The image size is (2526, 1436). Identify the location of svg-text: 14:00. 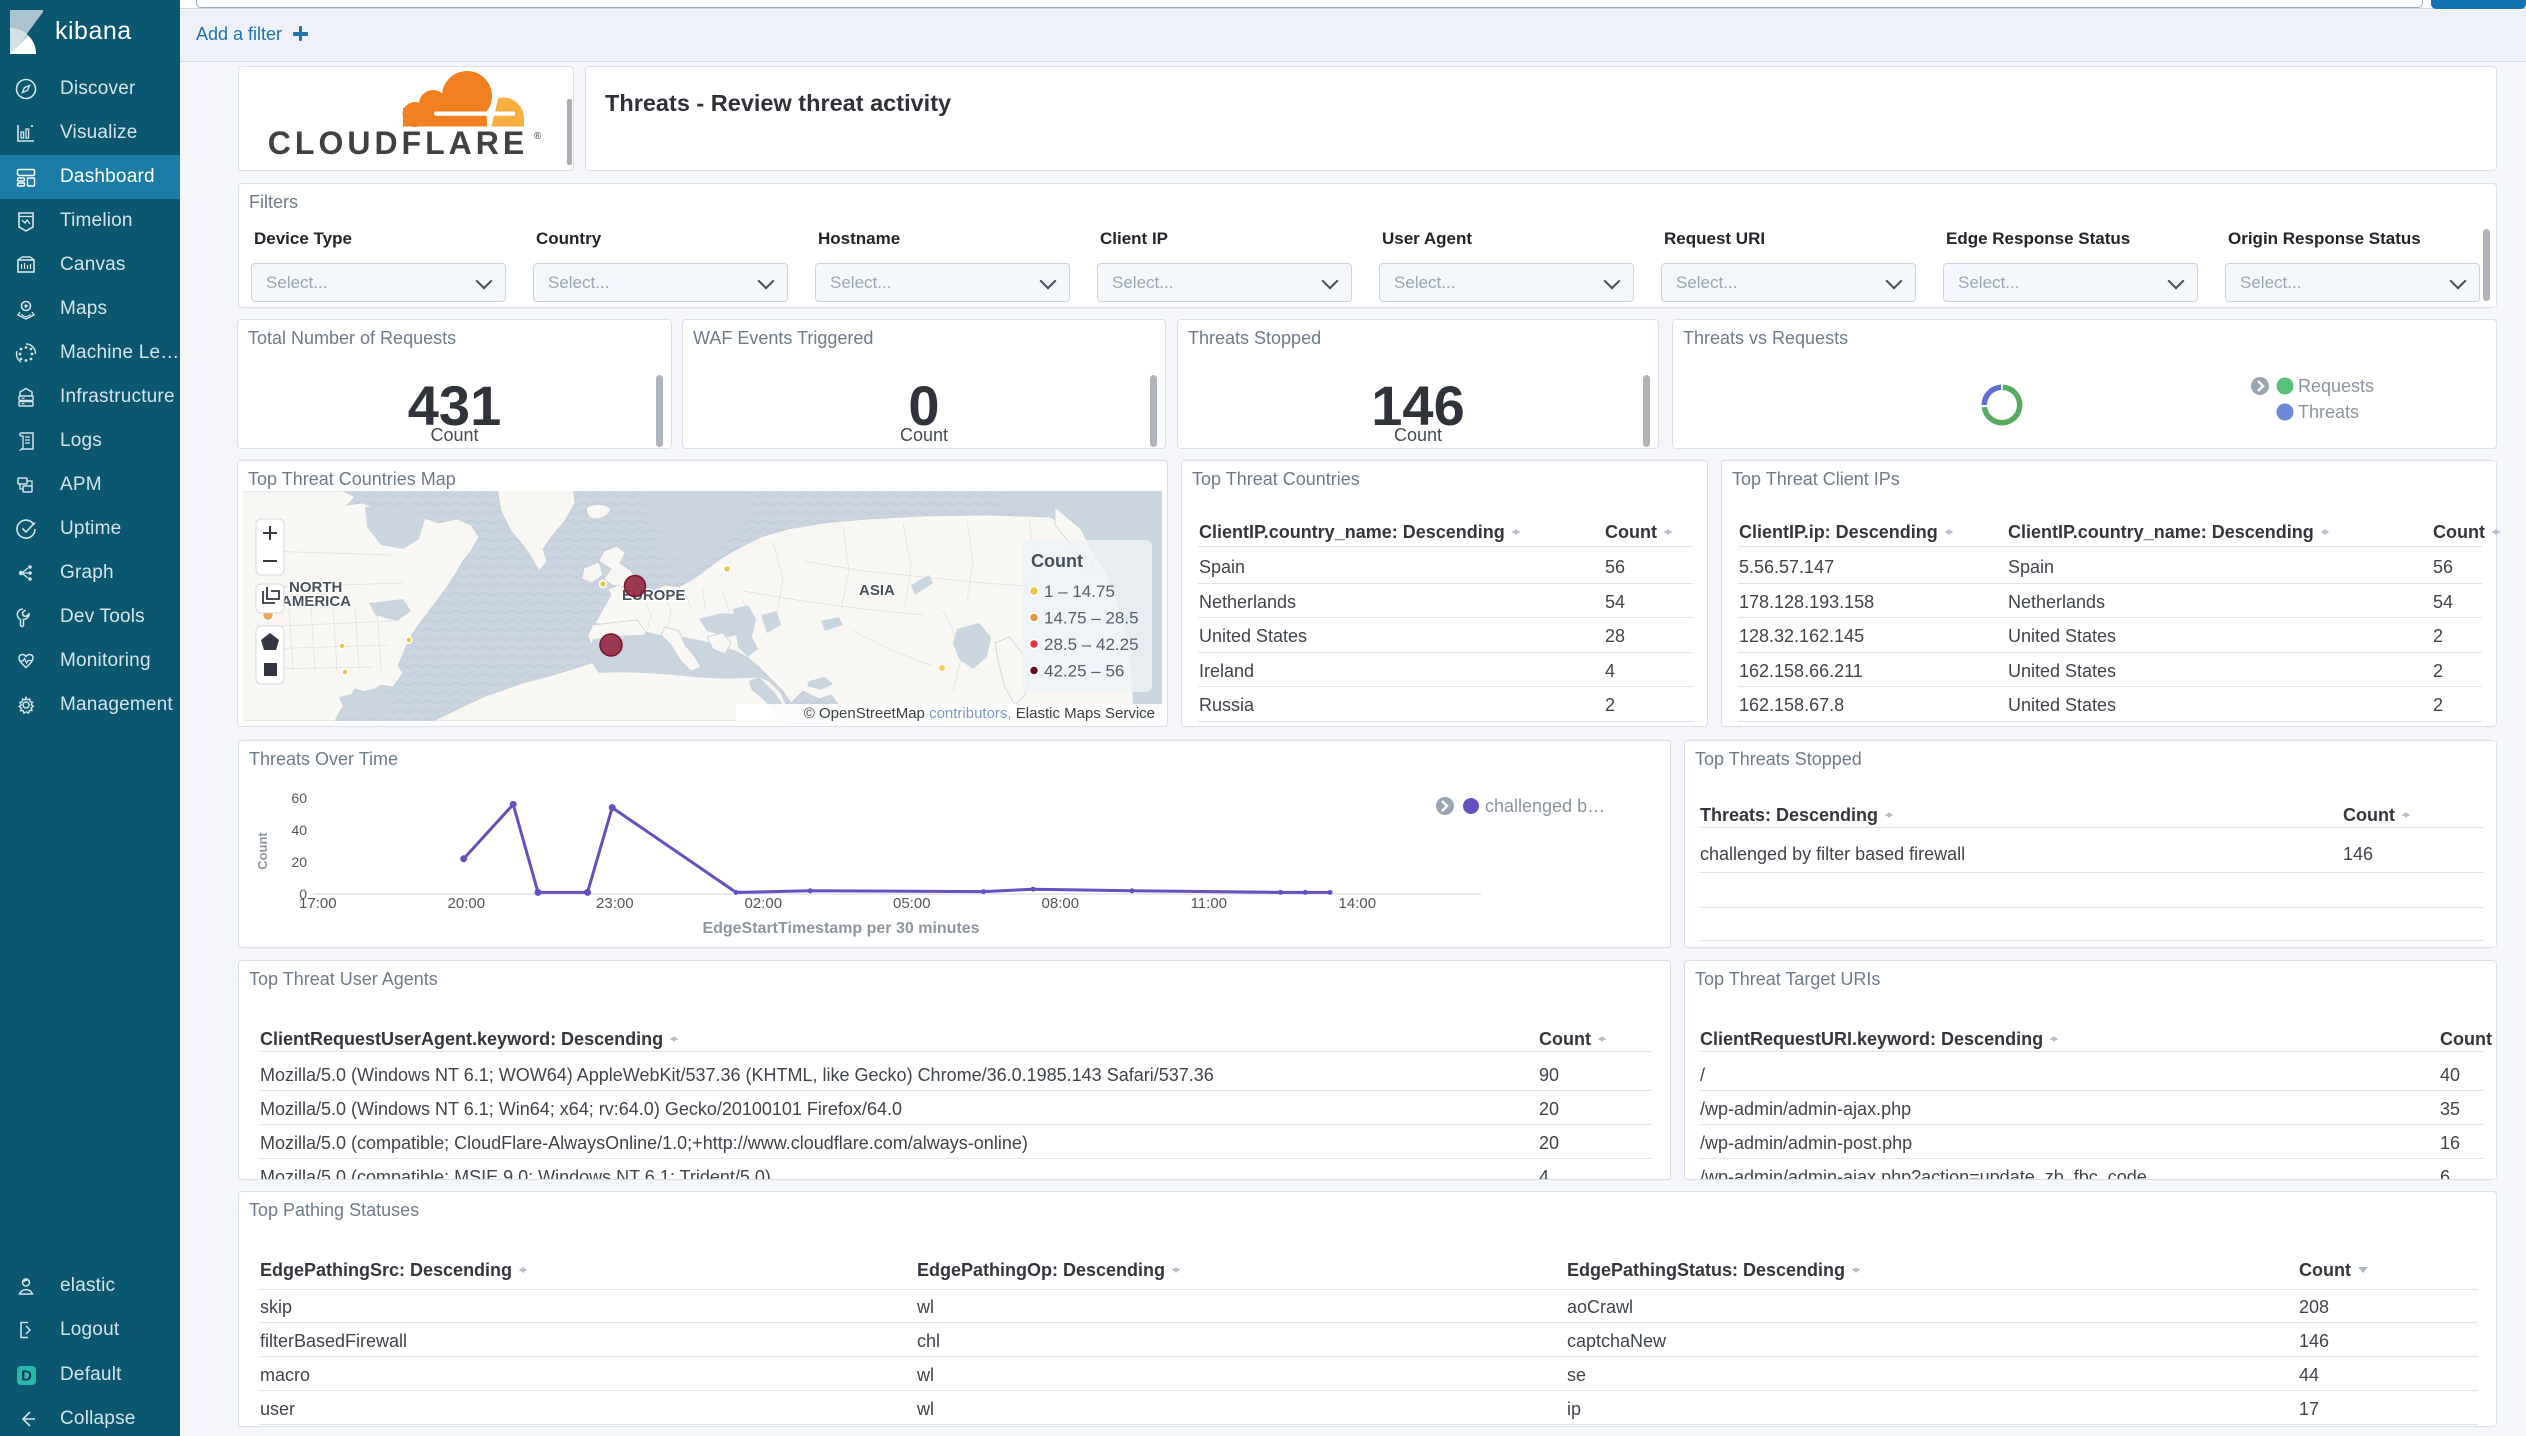
(1358, 903).